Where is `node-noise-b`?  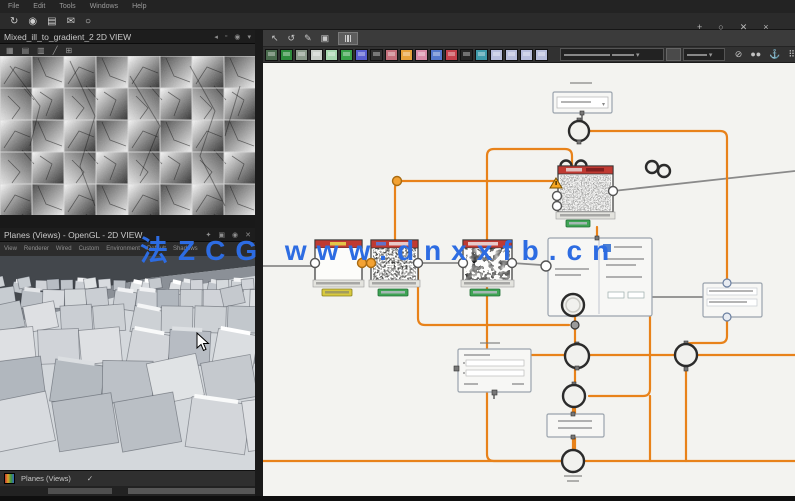
node-noise-b is located at coordinates (394, 268).